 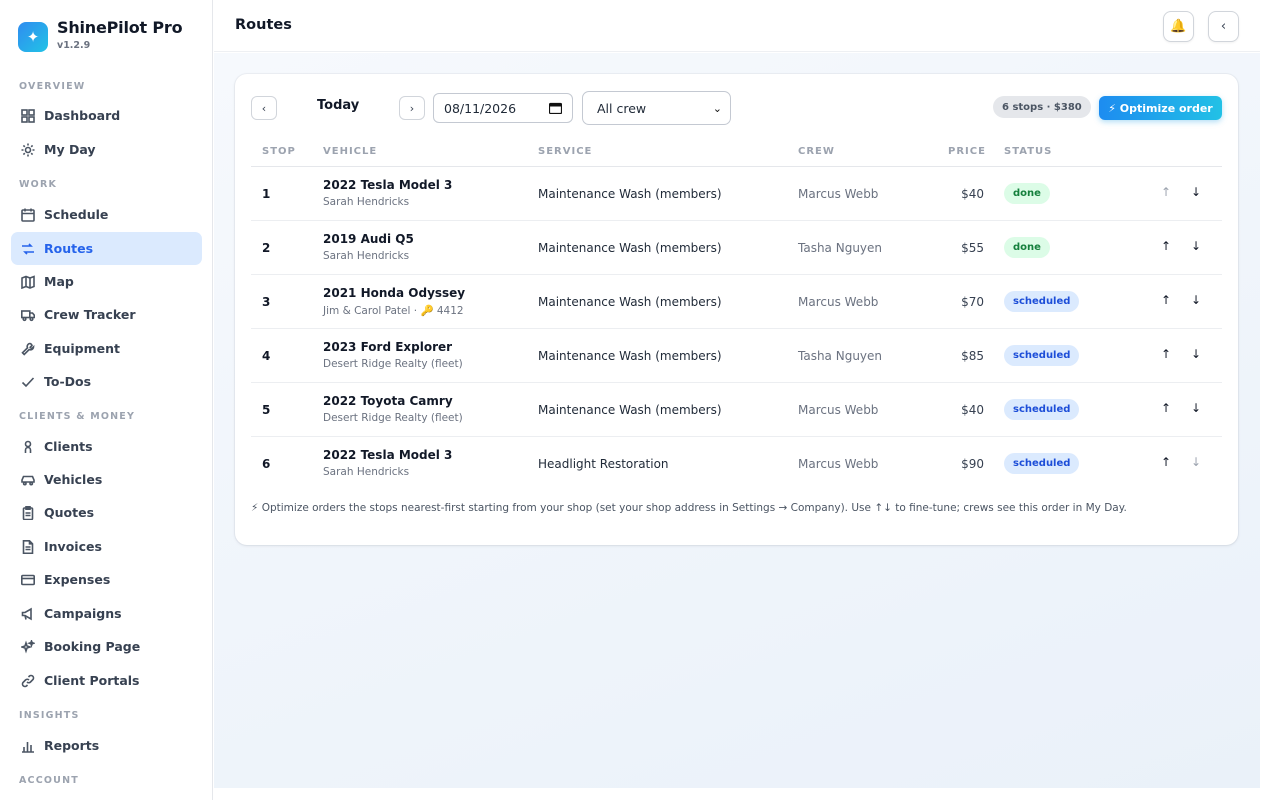 I want to click on sidebar-item-clients: Clients, so click(x=106, y=446).